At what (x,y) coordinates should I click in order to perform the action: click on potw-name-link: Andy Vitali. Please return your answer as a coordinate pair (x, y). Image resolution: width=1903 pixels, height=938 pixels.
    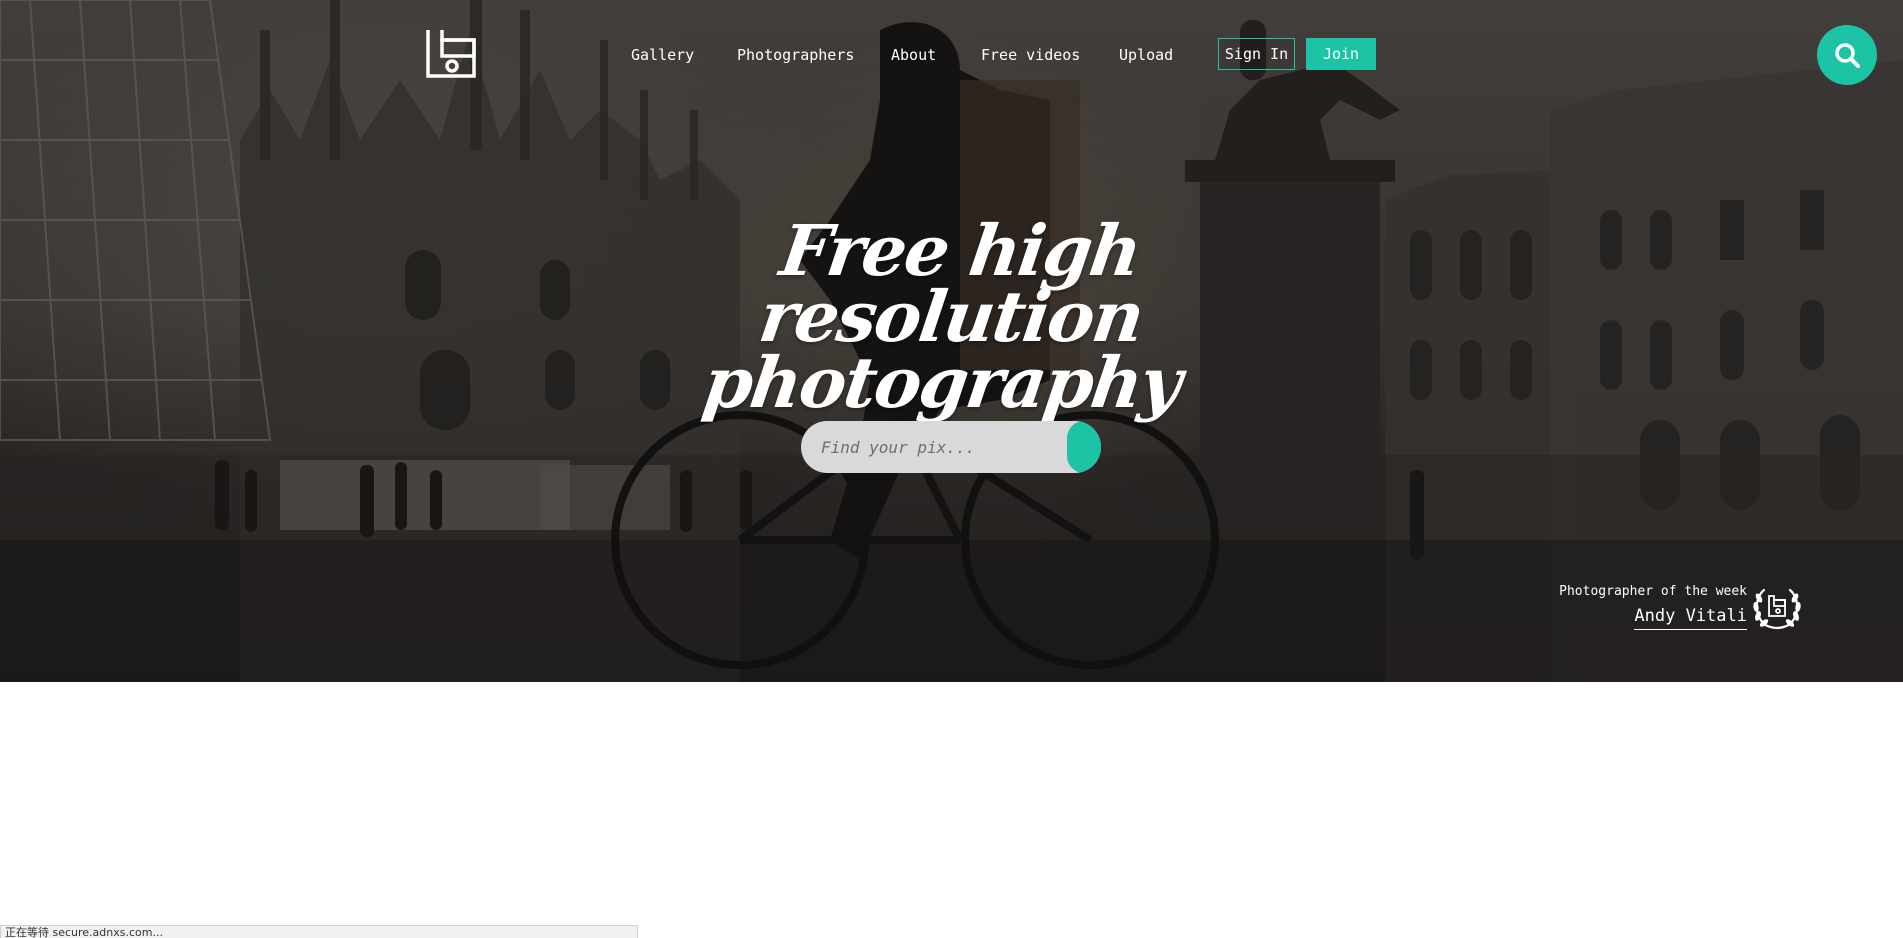
    Looking at the image, I should click on (1690, 618).